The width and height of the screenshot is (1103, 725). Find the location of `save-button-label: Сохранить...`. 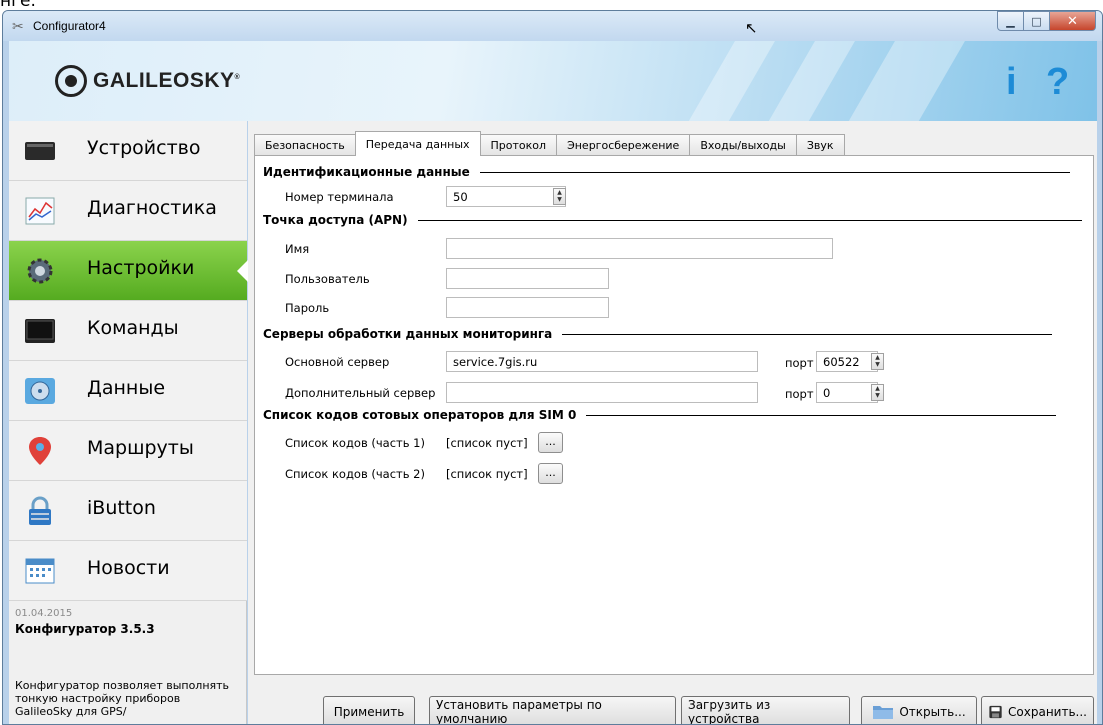

save-button-label: Сохранить... is located at coordinates (1047, 712).